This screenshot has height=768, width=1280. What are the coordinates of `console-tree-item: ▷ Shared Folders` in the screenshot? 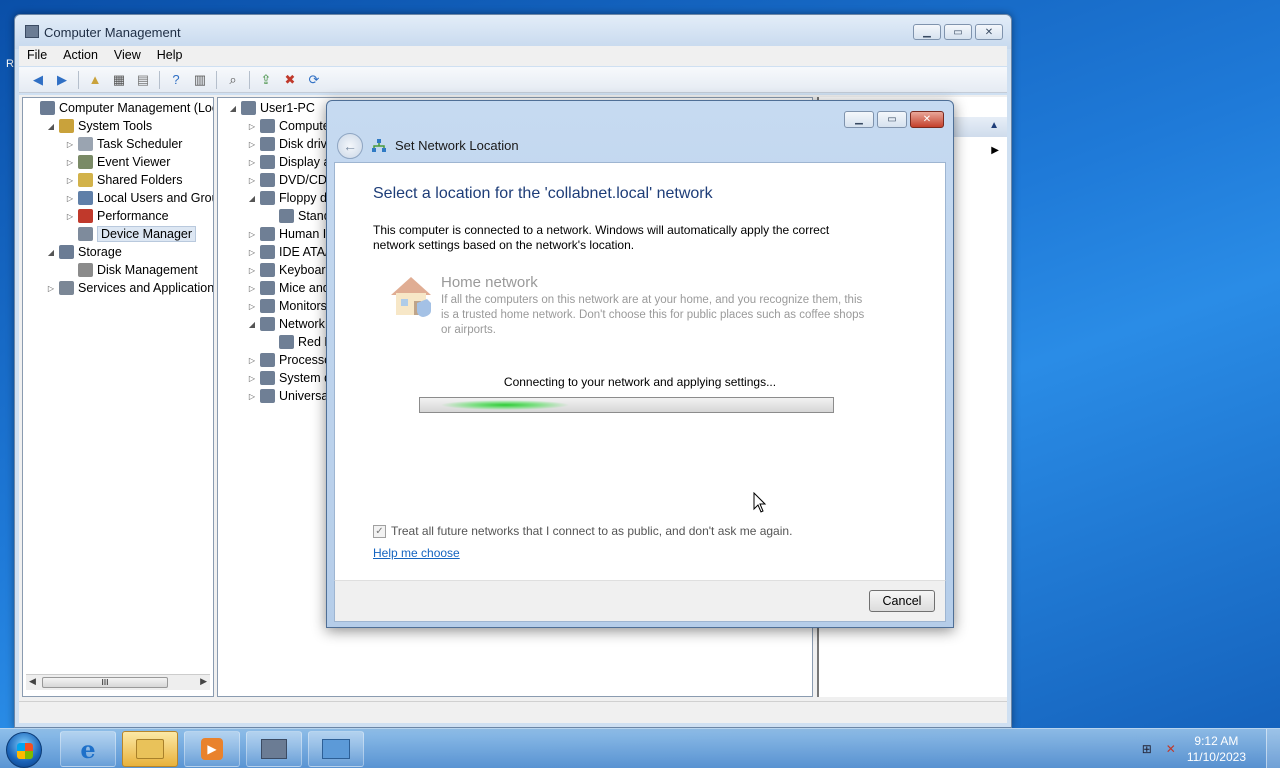 It's located at (123, 180).